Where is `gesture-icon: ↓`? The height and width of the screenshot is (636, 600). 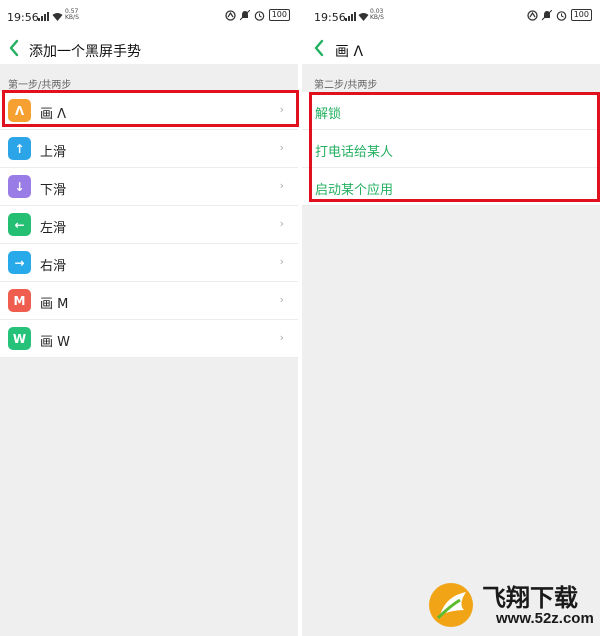 gesture-icon: ↓ is located at coordinates (19, 186).